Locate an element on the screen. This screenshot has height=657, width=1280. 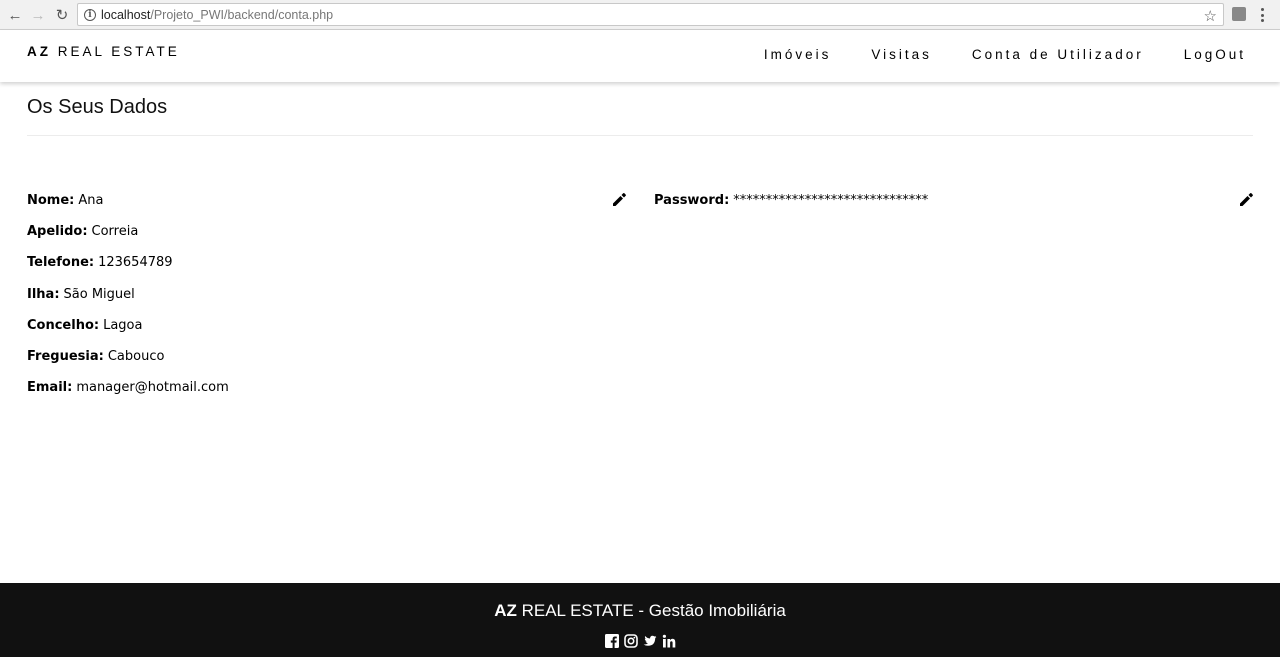
instagram-icon is located at coordinates (630, 641).